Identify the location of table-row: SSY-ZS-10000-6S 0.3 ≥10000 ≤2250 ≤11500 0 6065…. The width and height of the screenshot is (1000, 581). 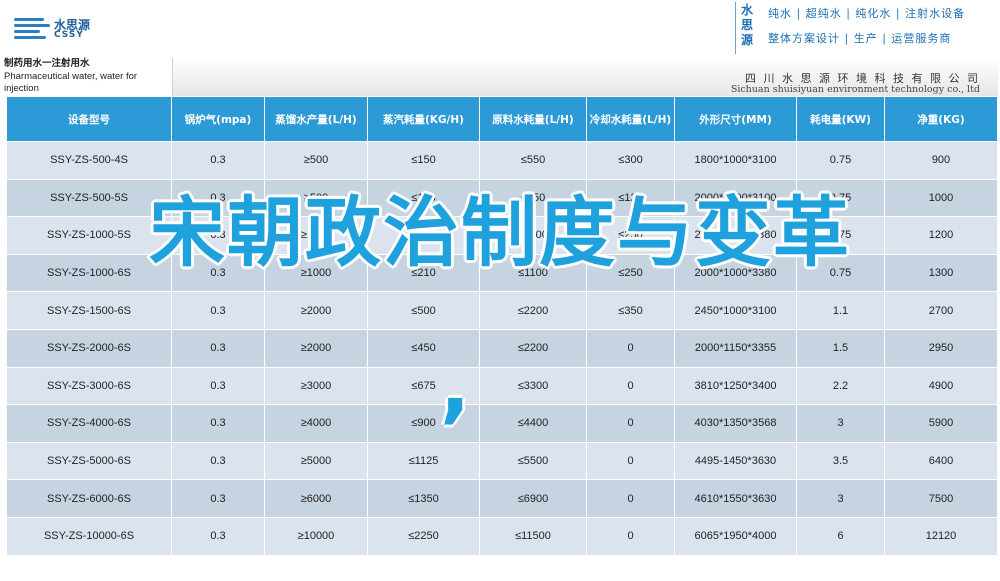
(502, 536).